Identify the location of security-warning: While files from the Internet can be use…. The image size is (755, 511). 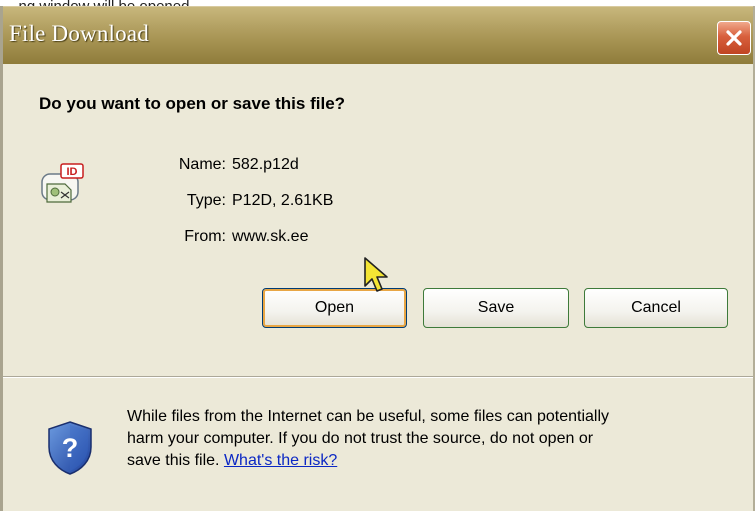
(432, 439).